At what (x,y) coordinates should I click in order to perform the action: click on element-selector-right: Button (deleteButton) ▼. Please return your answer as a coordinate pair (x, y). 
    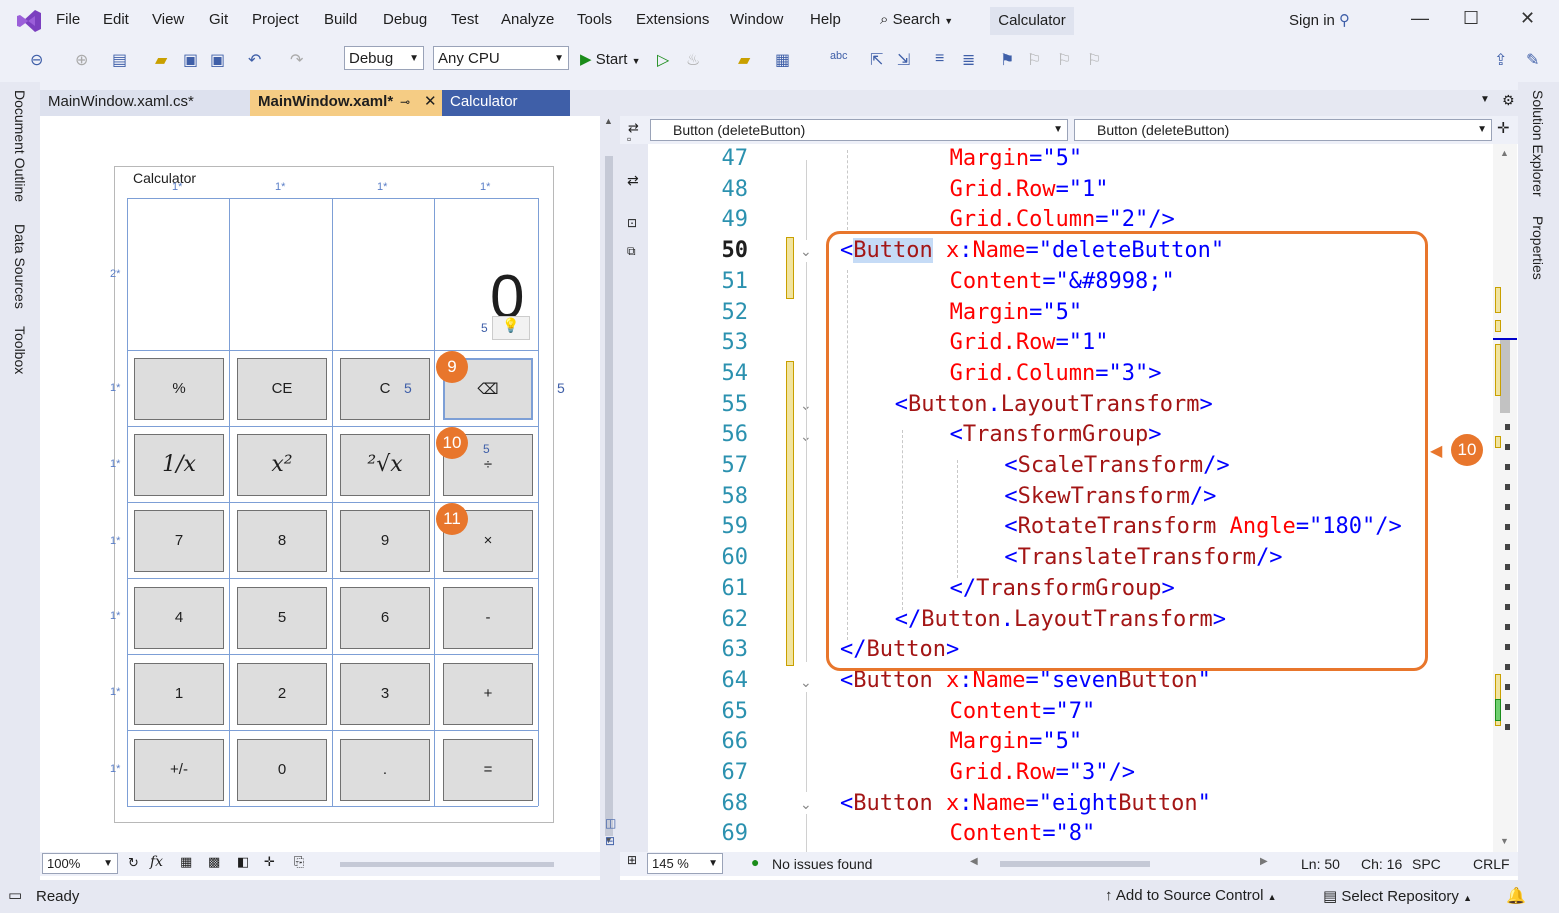
    Looking at the image, I should click on (1283, 130).